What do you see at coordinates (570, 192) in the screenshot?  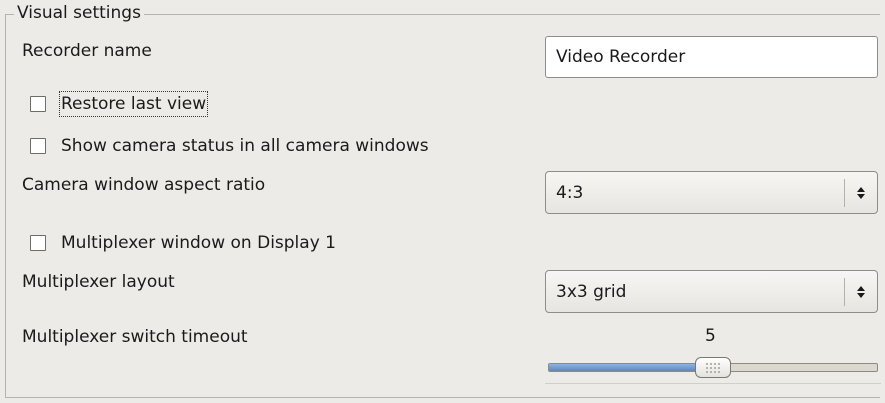 I see `aspect-ratio-value: 4:3` at bounding box center [570, 192].